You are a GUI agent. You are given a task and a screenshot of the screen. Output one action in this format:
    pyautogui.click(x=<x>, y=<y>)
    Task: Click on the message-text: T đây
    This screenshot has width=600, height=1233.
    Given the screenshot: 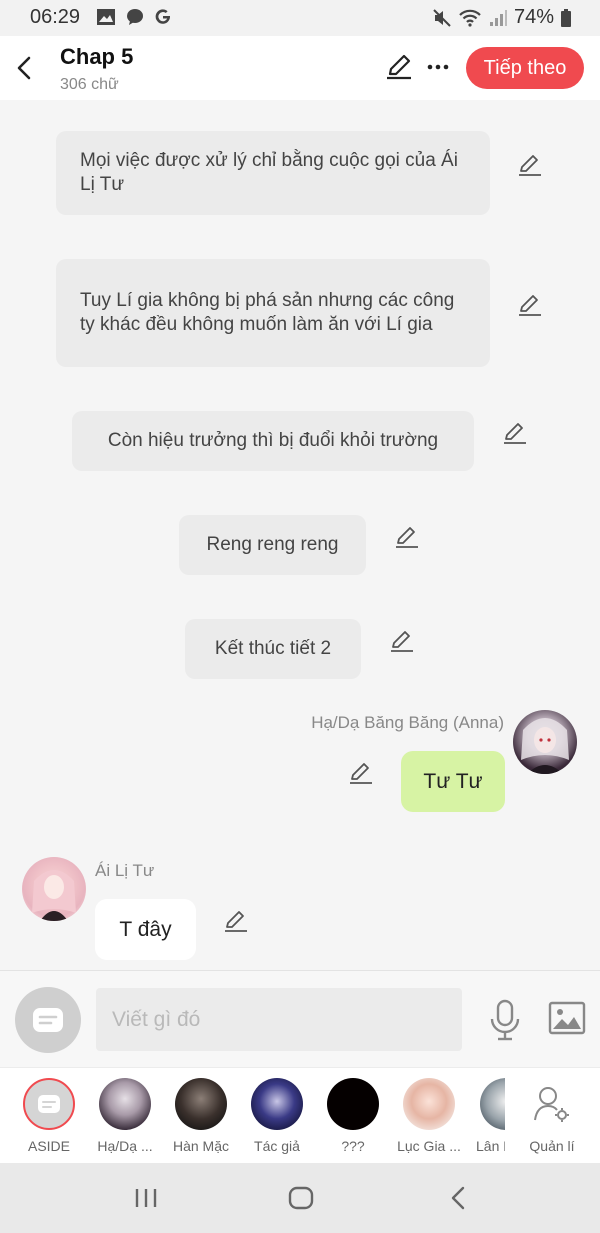 What is the action you would take?
    pyautogui.click(x=145, y=929)
    